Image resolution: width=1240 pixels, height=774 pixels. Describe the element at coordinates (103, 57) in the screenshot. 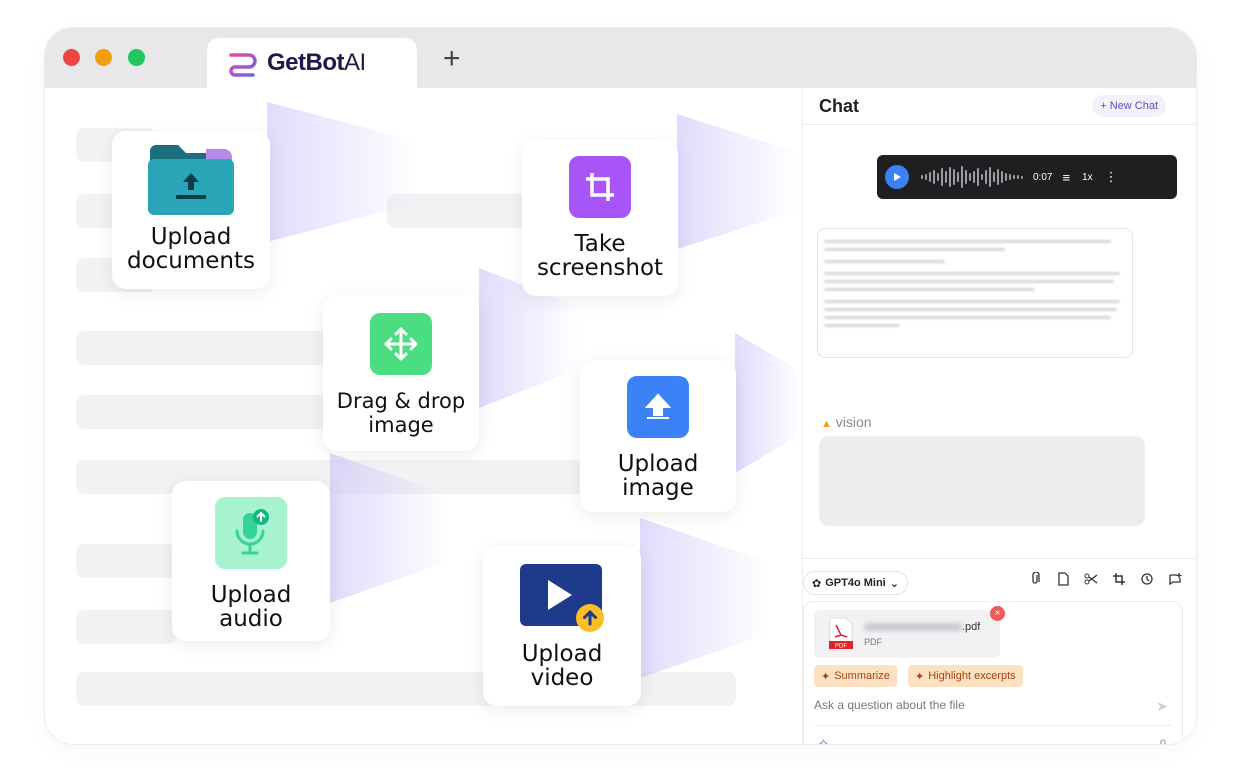

I see `minimize-window-button` at that location.